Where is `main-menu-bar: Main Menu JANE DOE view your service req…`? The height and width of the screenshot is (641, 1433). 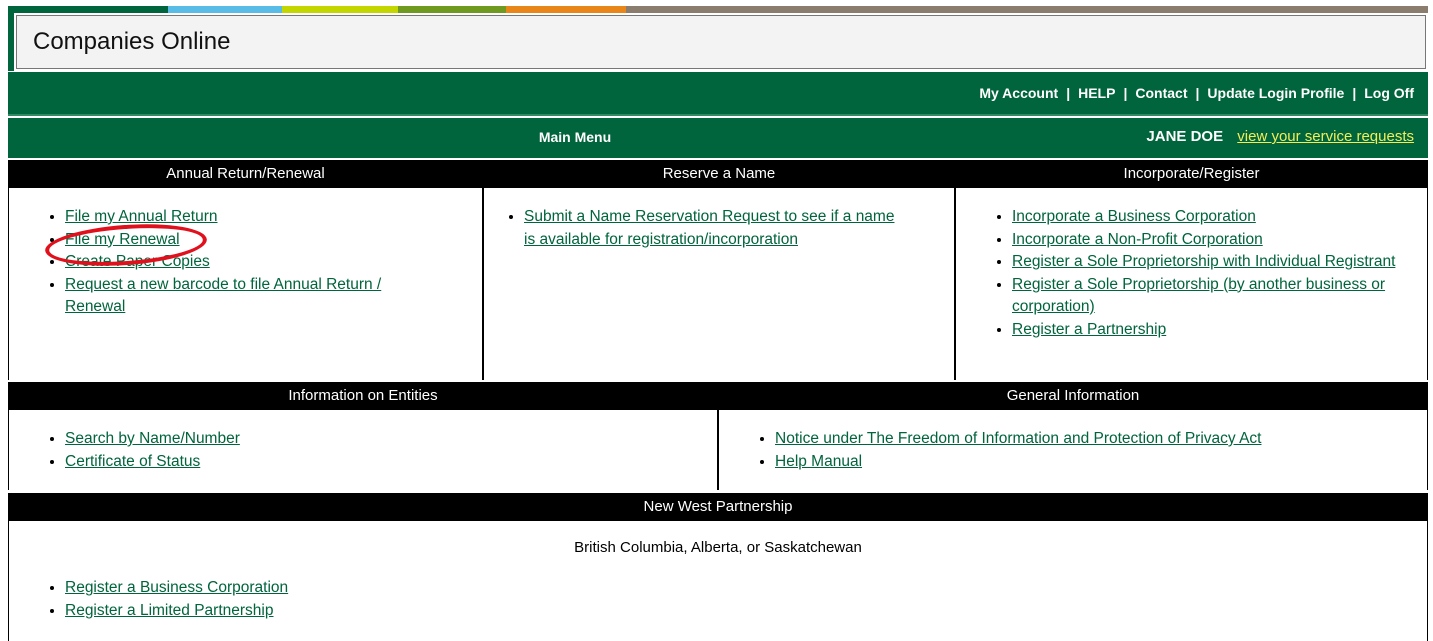
main-menu-bar: Main Menu JANE DOE view your service req… is located at coordinates (718, 138).